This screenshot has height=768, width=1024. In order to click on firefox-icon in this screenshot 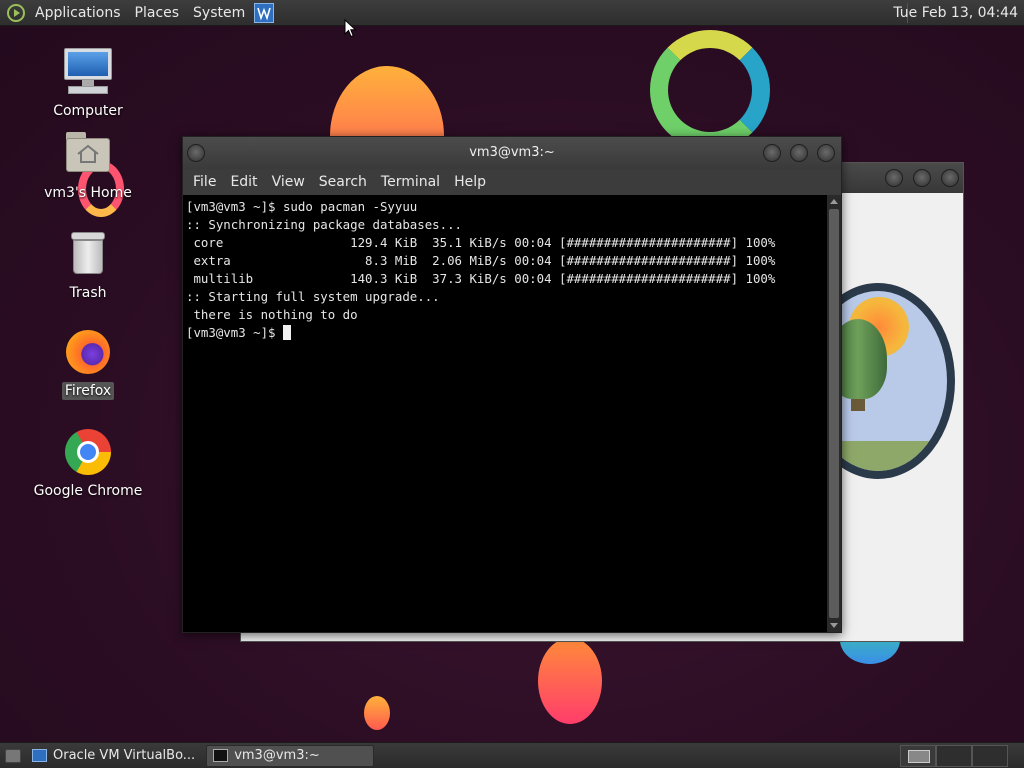, I will do `click(88, 352)`.